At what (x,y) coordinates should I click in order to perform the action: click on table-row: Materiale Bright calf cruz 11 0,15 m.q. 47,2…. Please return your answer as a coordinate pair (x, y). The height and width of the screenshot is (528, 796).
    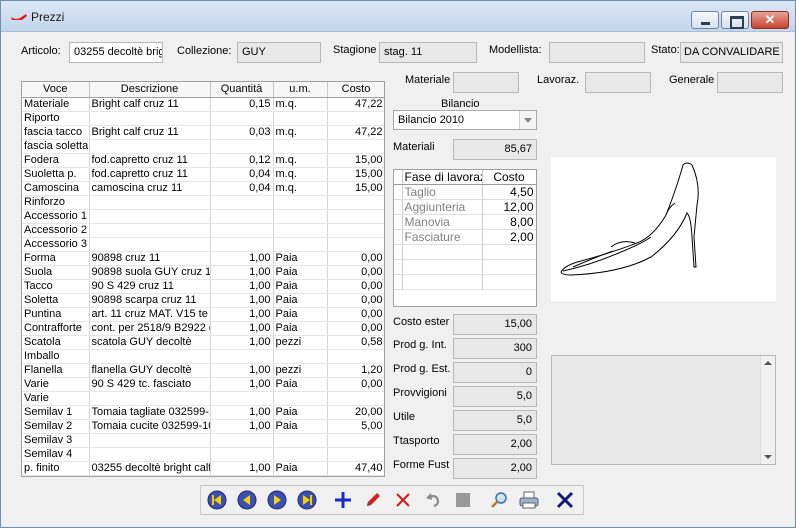
    Looking at the image, I should click on (203, 104).